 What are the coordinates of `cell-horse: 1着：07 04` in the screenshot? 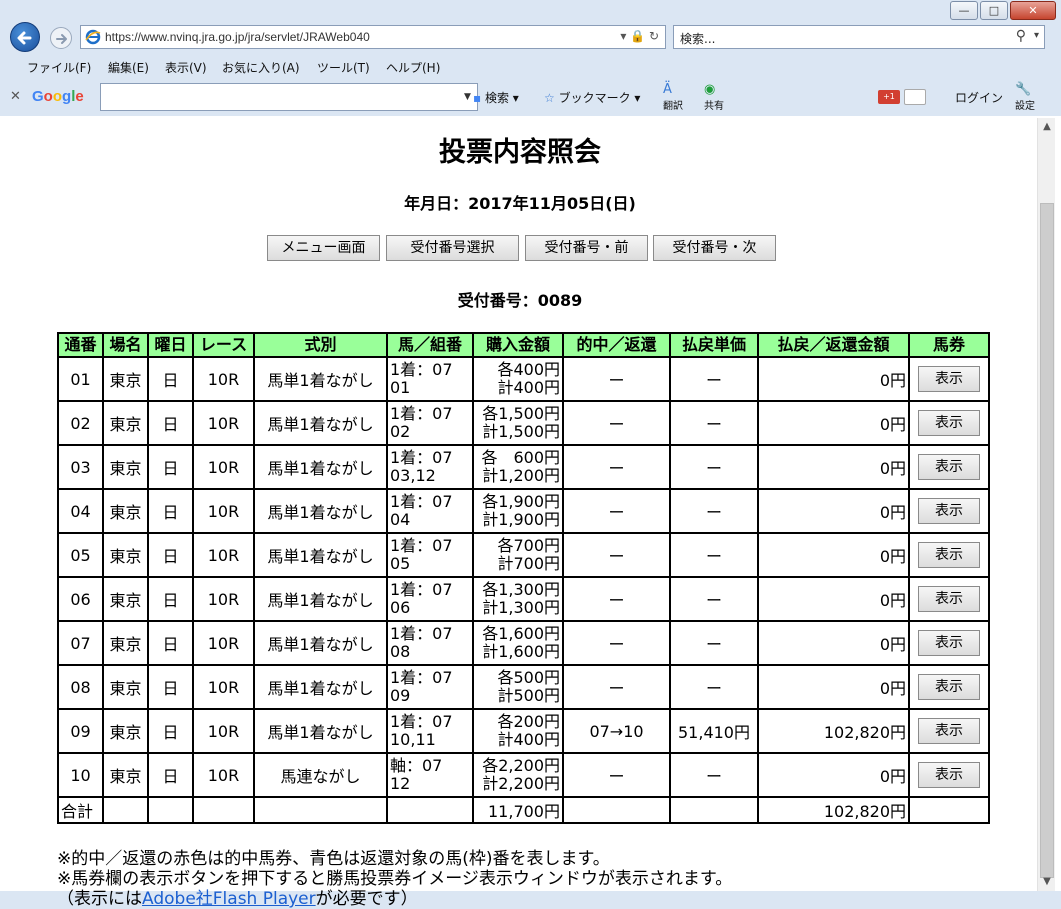 It's located at (430, 511).